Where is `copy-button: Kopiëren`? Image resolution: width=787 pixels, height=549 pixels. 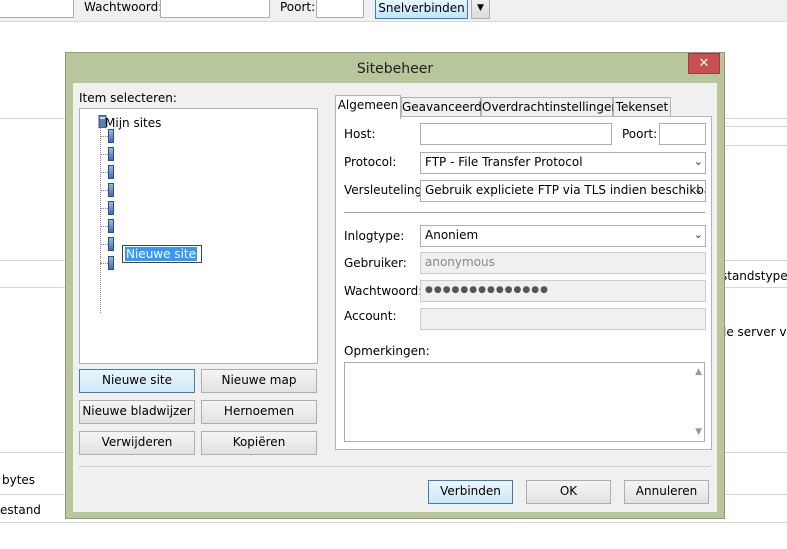 copy-button: Kopiëren is located at coordinates (259, 443).